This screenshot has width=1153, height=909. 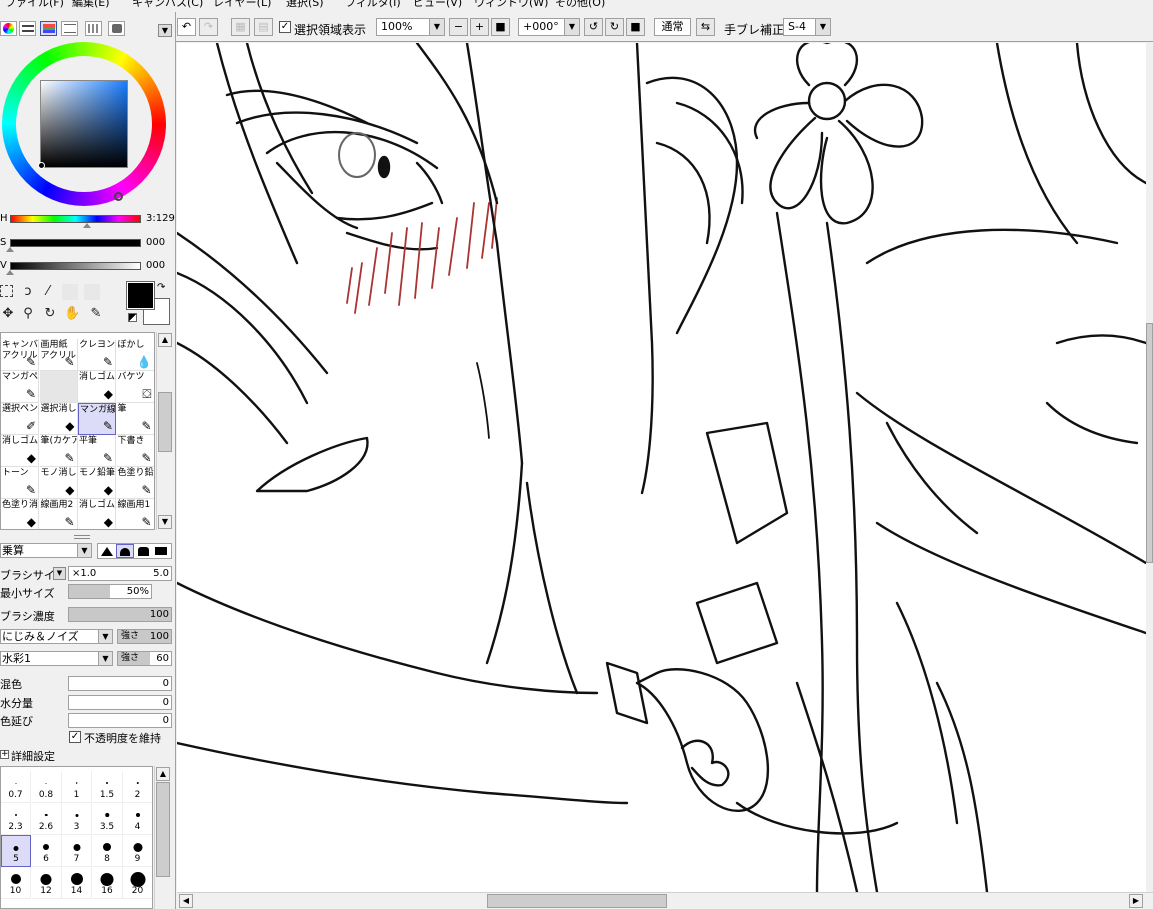 I want to click on texture2-strength-slider: 強さ 60, so click(x=144, y=658).